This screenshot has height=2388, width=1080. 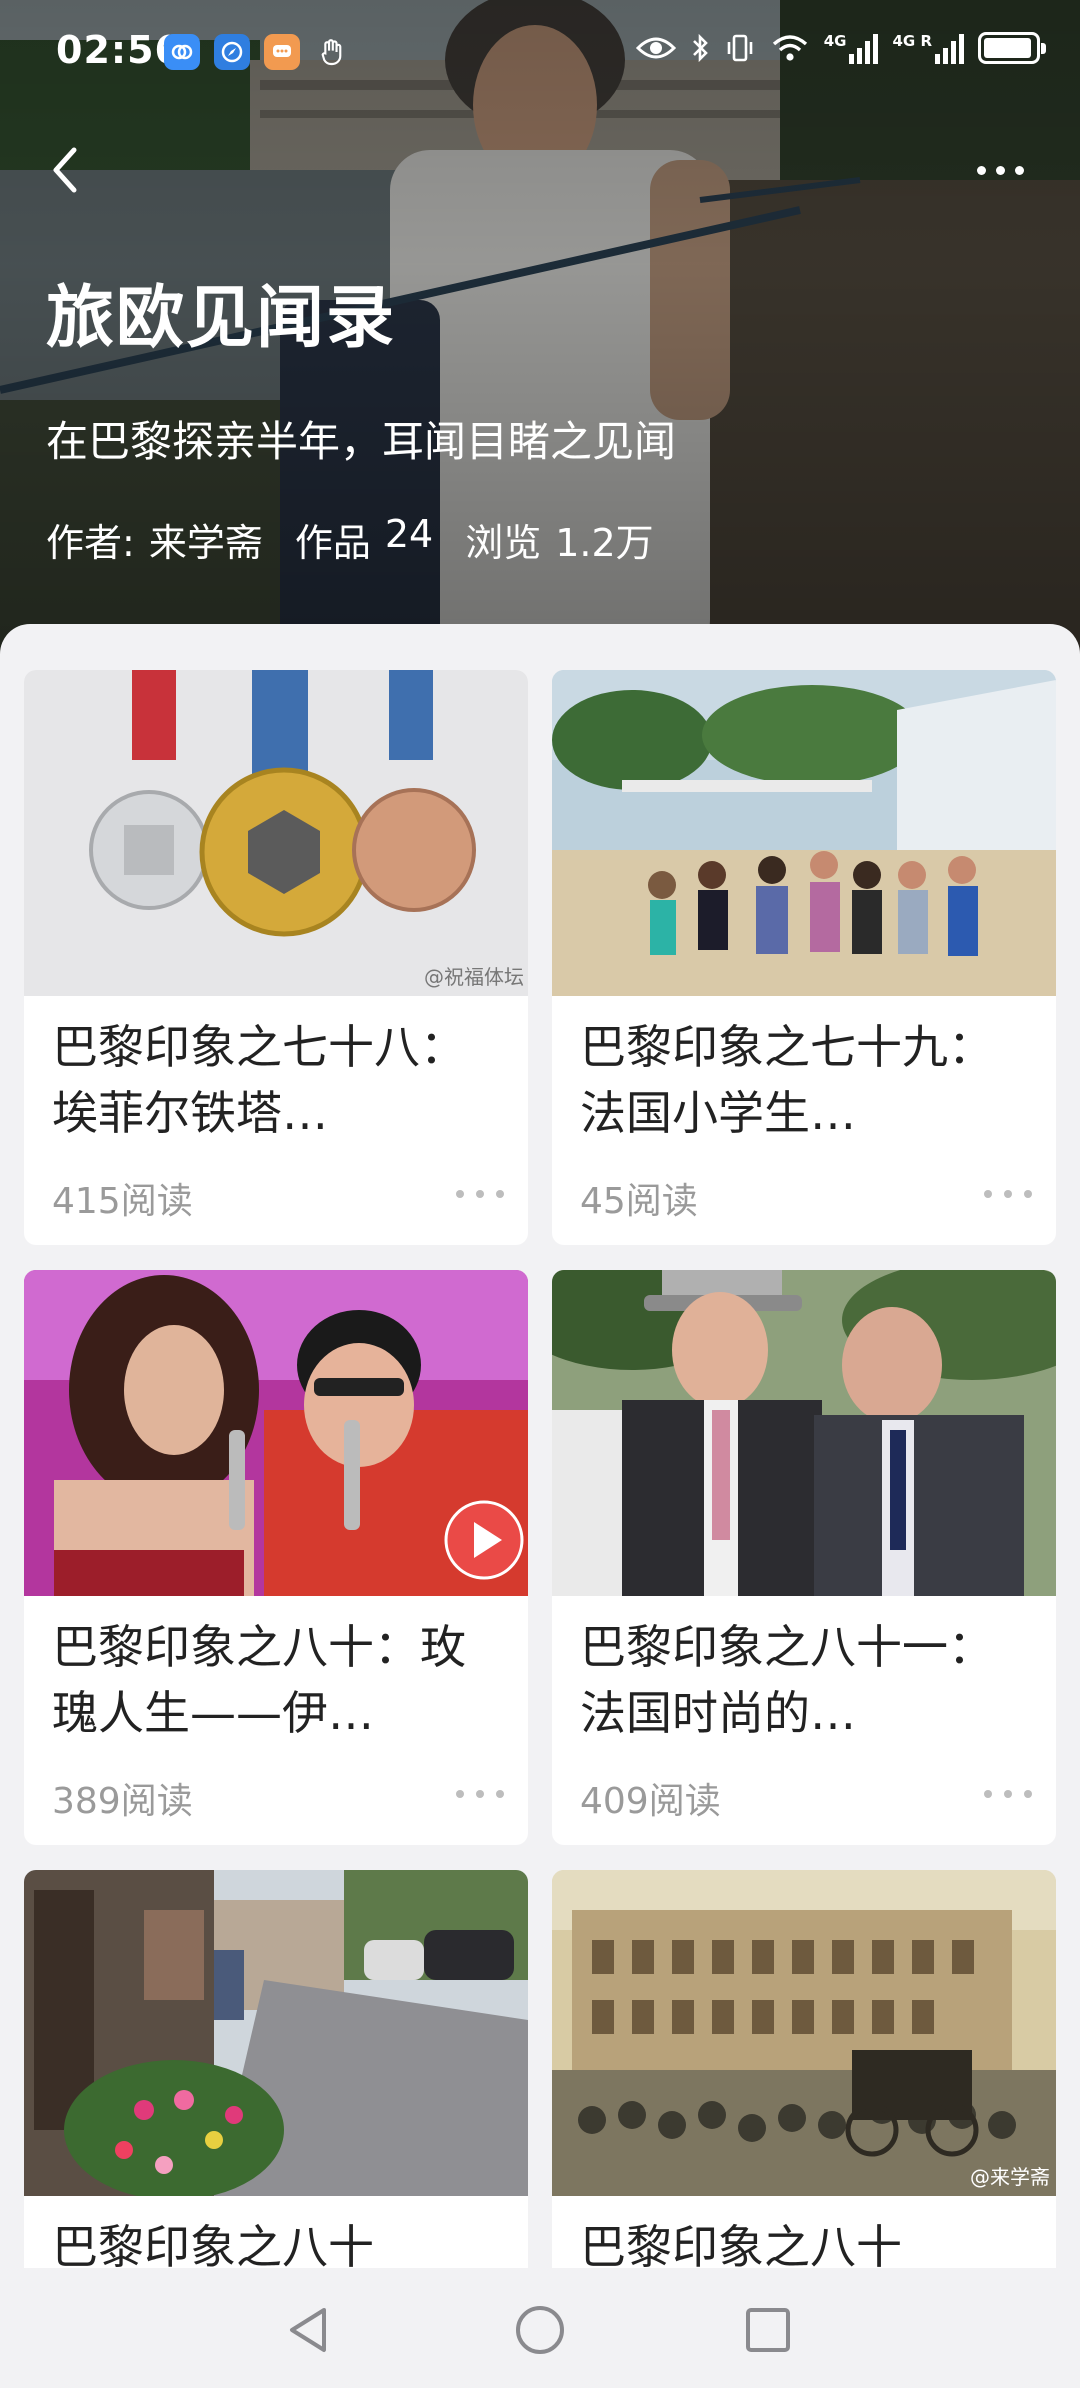 What do you see at coordinates (540, 170) in the screenshot?
I see `top-nav` at bounding box center [540, 170].